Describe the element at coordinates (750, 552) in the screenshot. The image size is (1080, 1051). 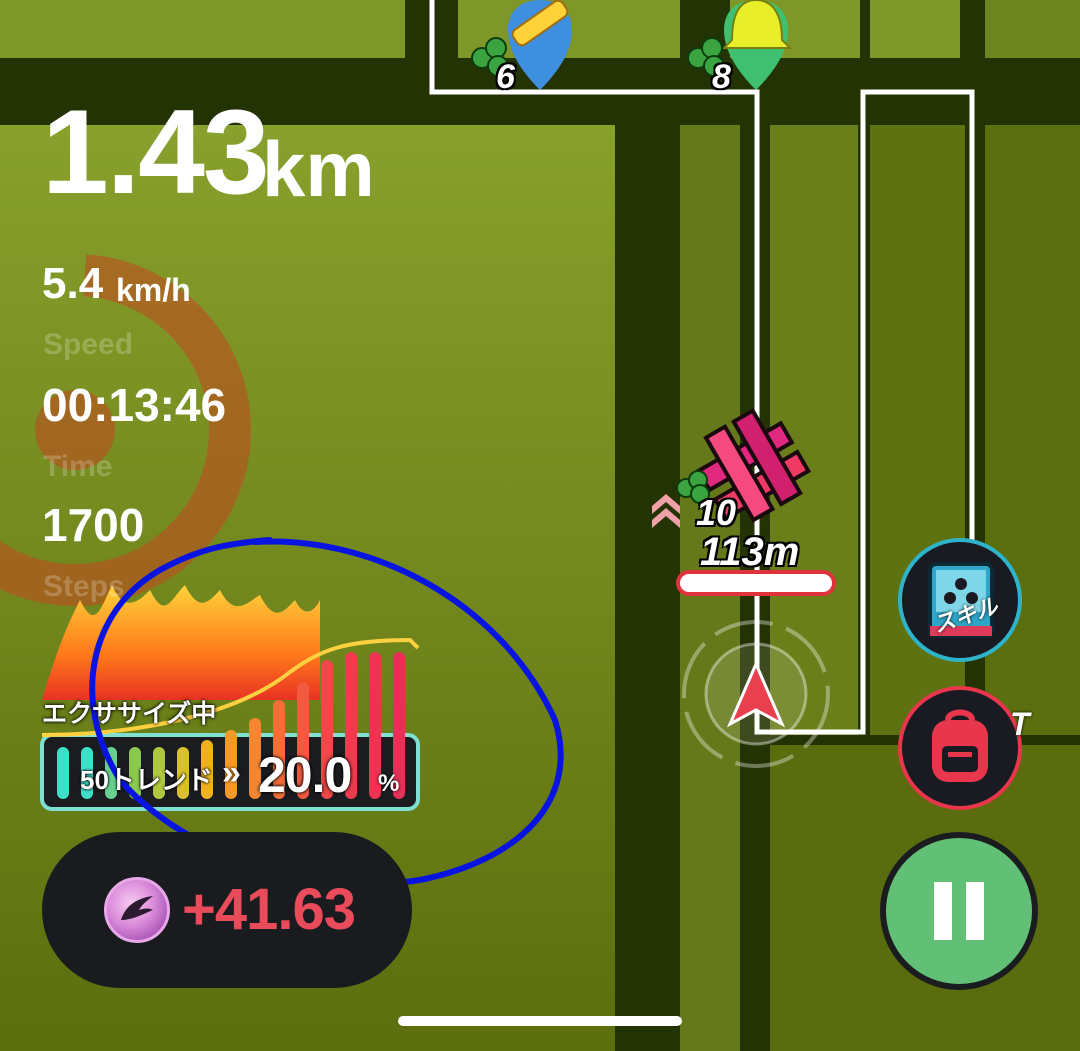
I see `player-distance: 113m` at that location.